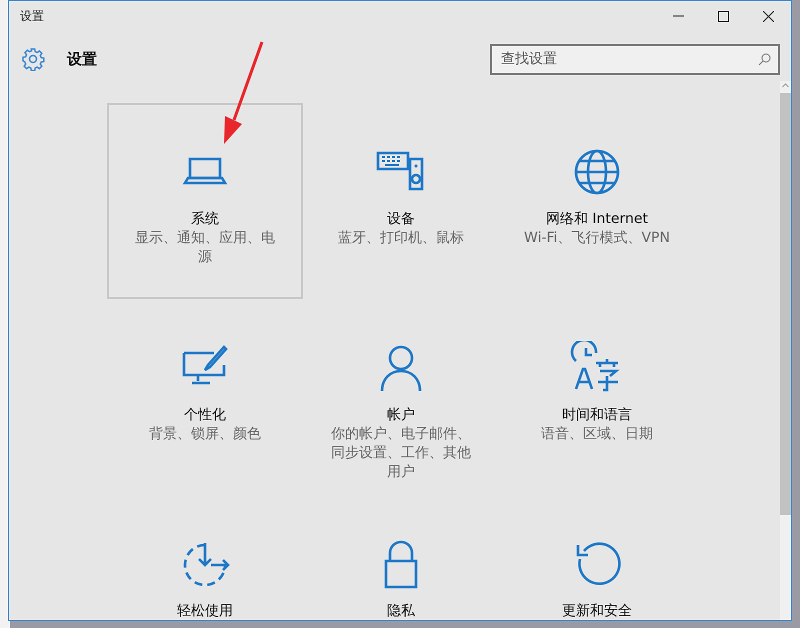 The width and height of the screenshot is (800, 628). What do you see at coordinates (205, 434) in the screenshot?
I see `tile-description: 背景、锁屏、颜色` at bounding box center [205, 434].